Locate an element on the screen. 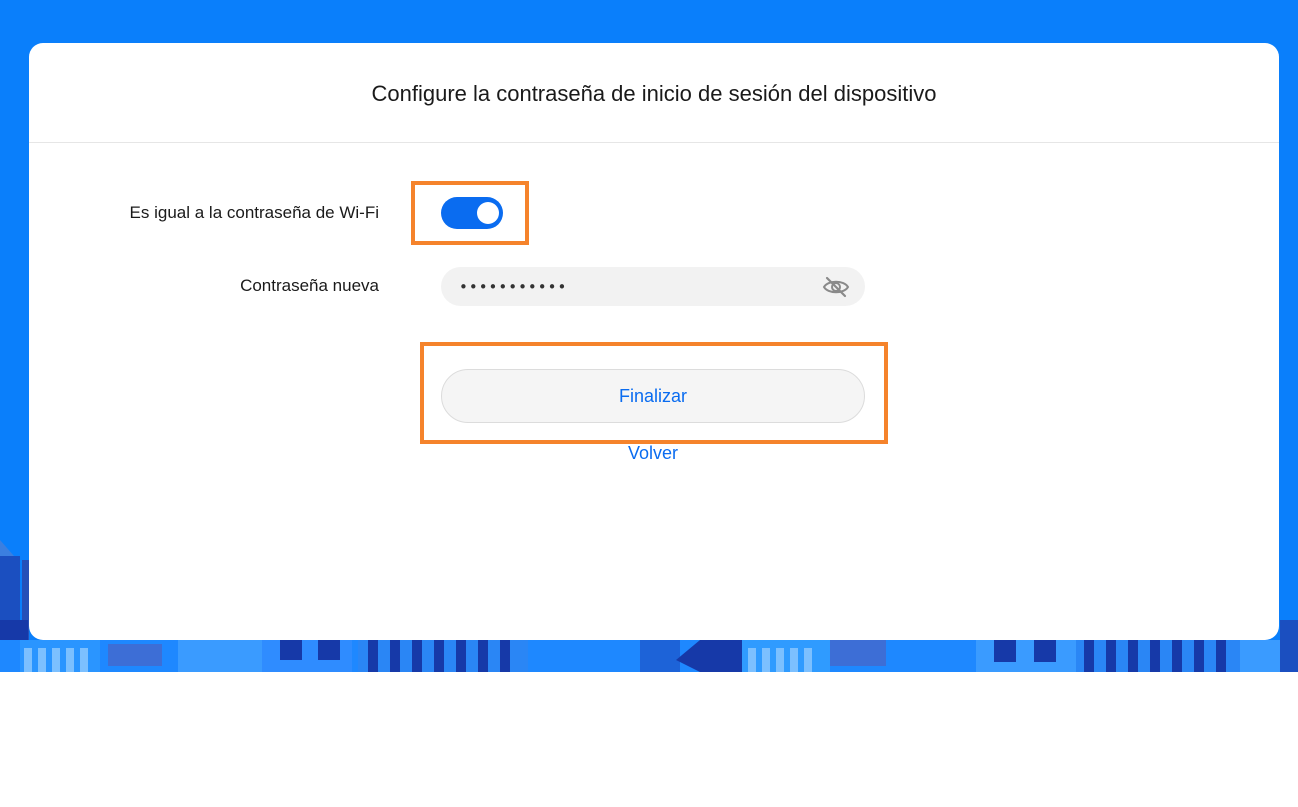 The height and width of the screenshot is (807, 1298). new-password-value: ••••••••••• is located at coordinates (640, 287).